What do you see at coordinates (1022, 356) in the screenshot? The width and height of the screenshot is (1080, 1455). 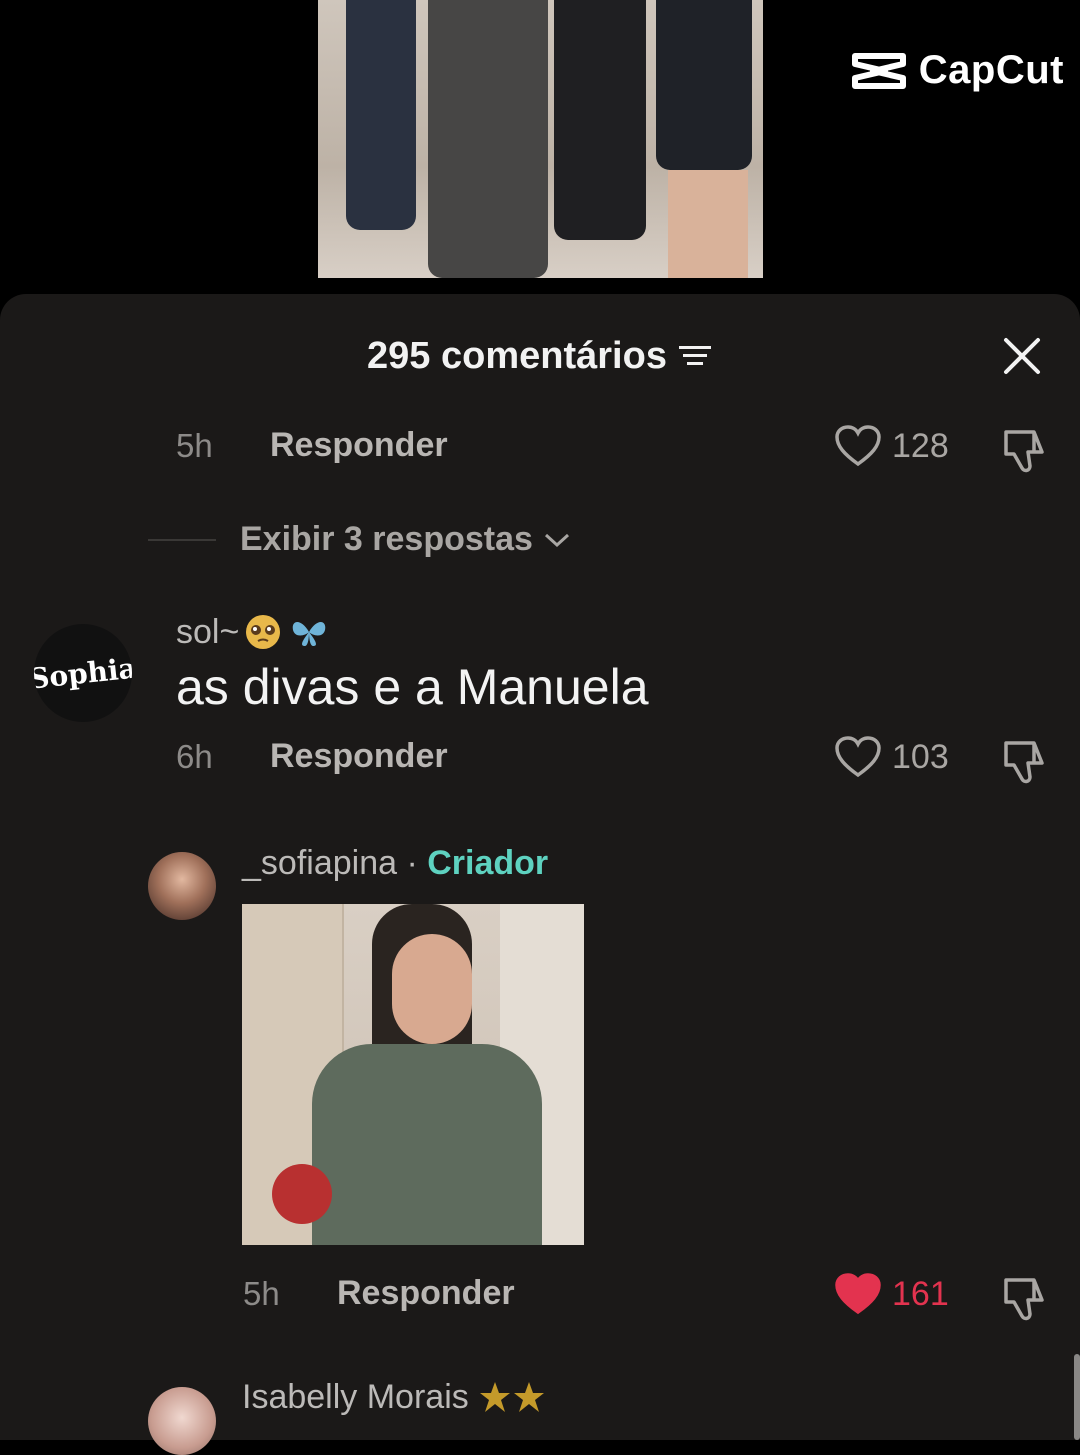 I see `close-icon` at bounding box center [1022, 356].